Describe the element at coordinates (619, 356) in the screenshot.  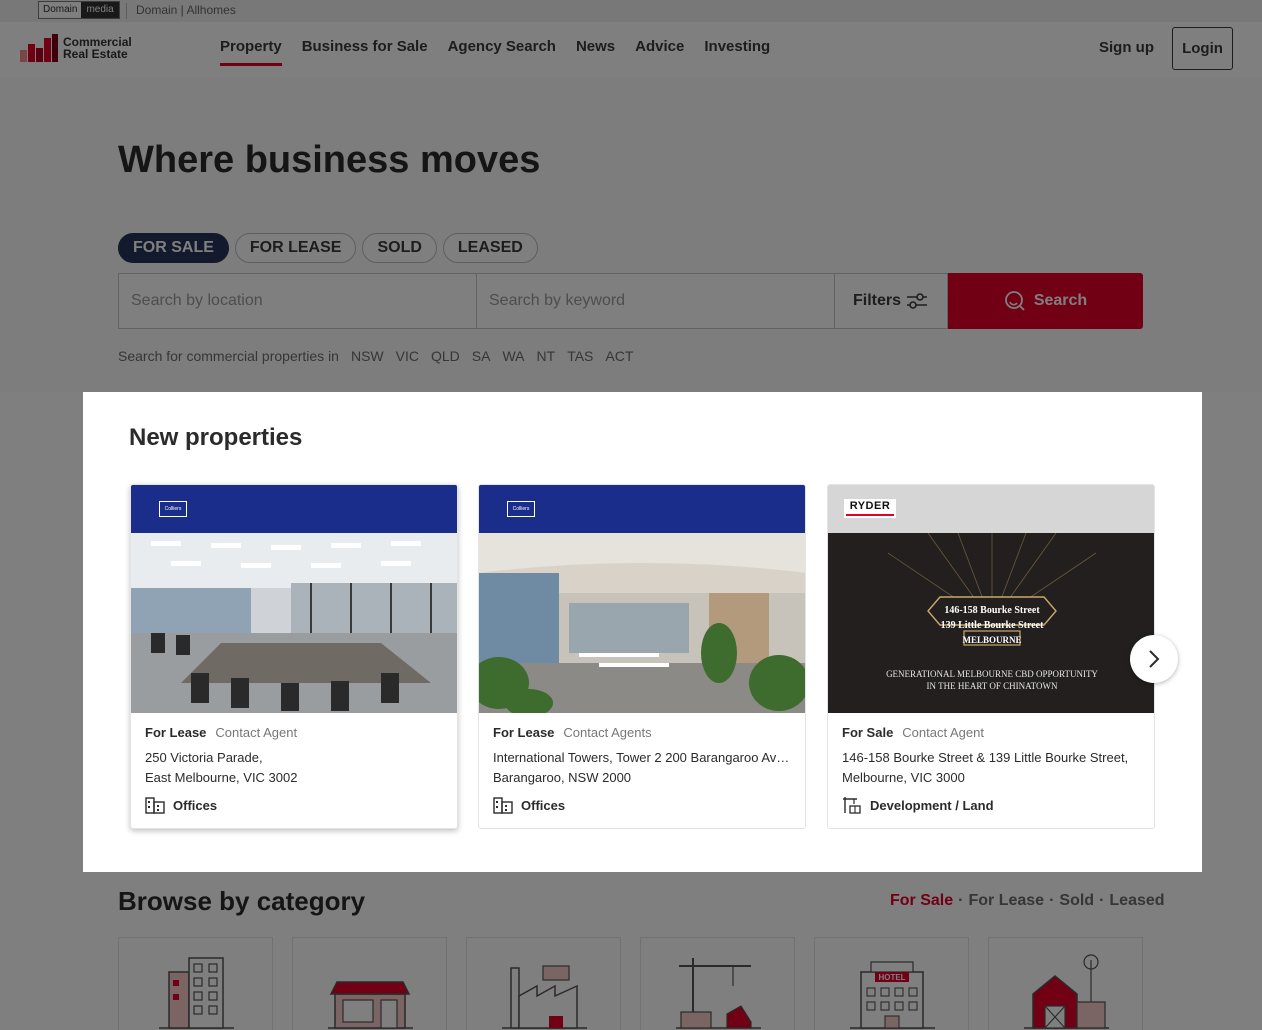
I see `state-act: ACT` at that location.